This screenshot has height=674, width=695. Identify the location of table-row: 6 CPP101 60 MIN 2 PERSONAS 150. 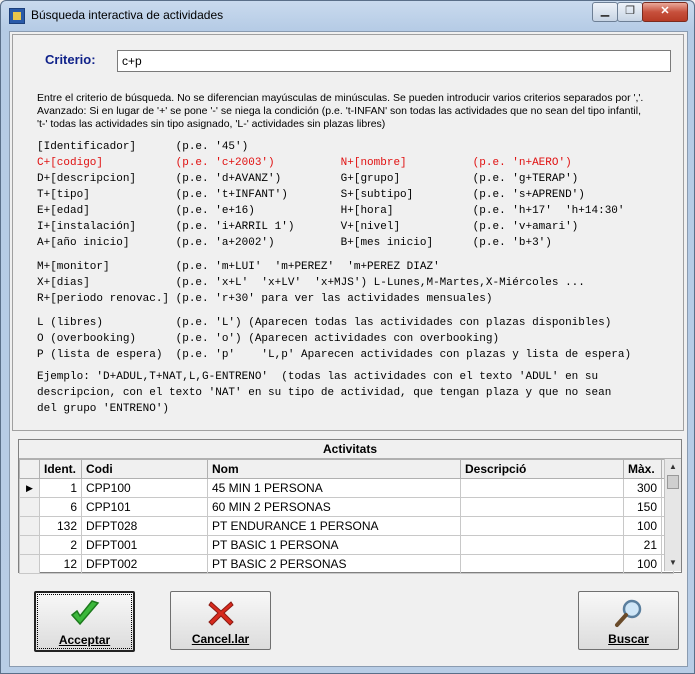
(347, 507).